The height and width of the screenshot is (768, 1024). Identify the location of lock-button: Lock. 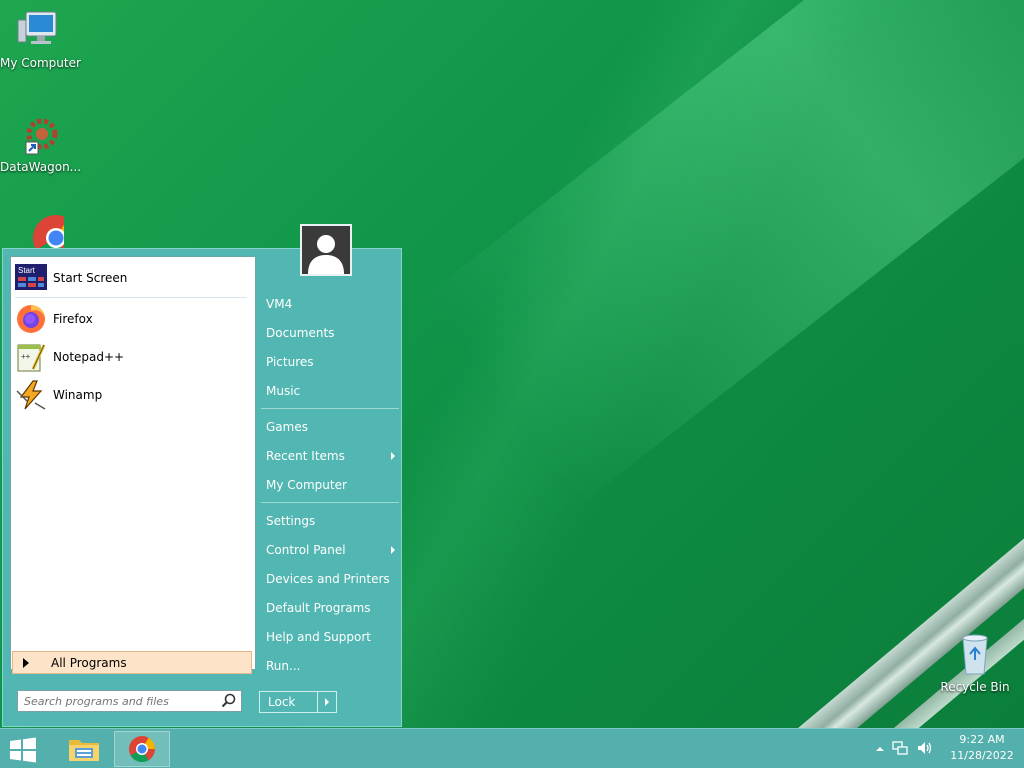
(288, 702).